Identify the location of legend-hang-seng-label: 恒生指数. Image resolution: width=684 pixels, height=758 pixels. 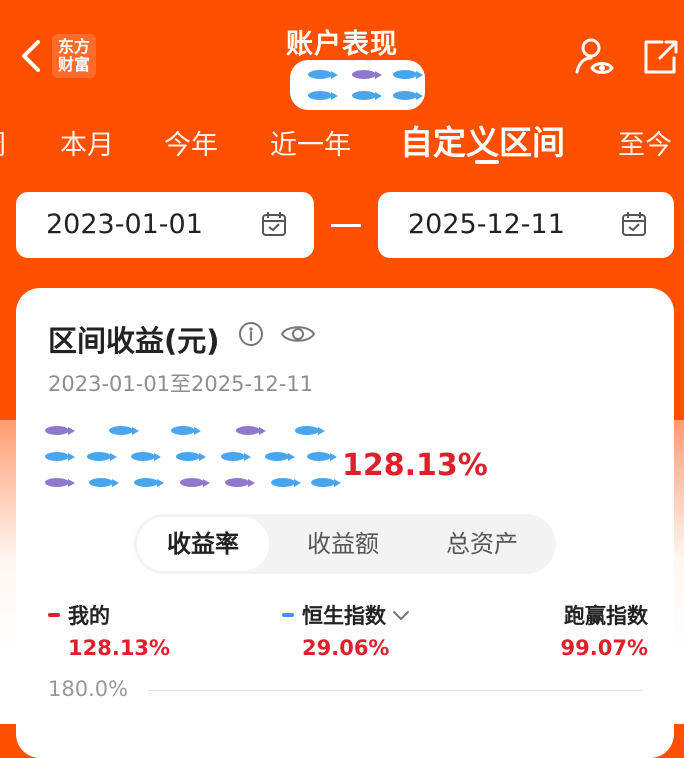
(344, 616).